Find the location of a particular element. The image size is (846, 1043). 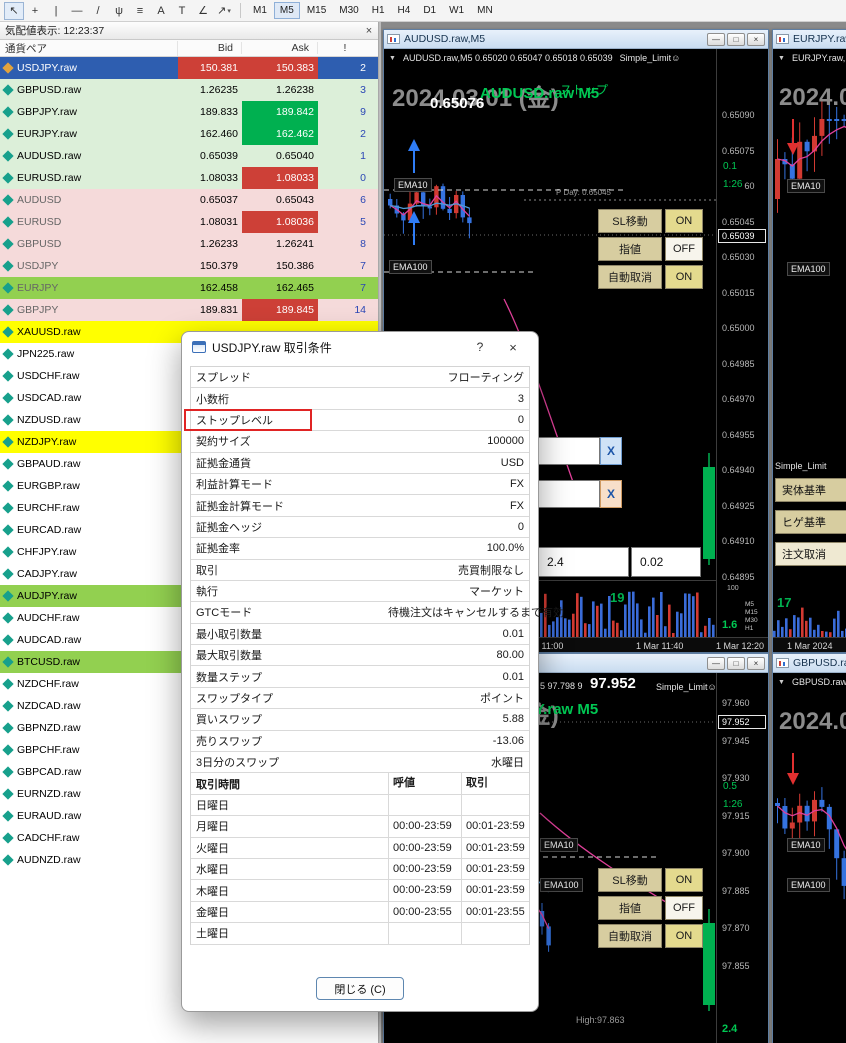

panel-value-box: 0.02 is located at coordinates (666, 562).